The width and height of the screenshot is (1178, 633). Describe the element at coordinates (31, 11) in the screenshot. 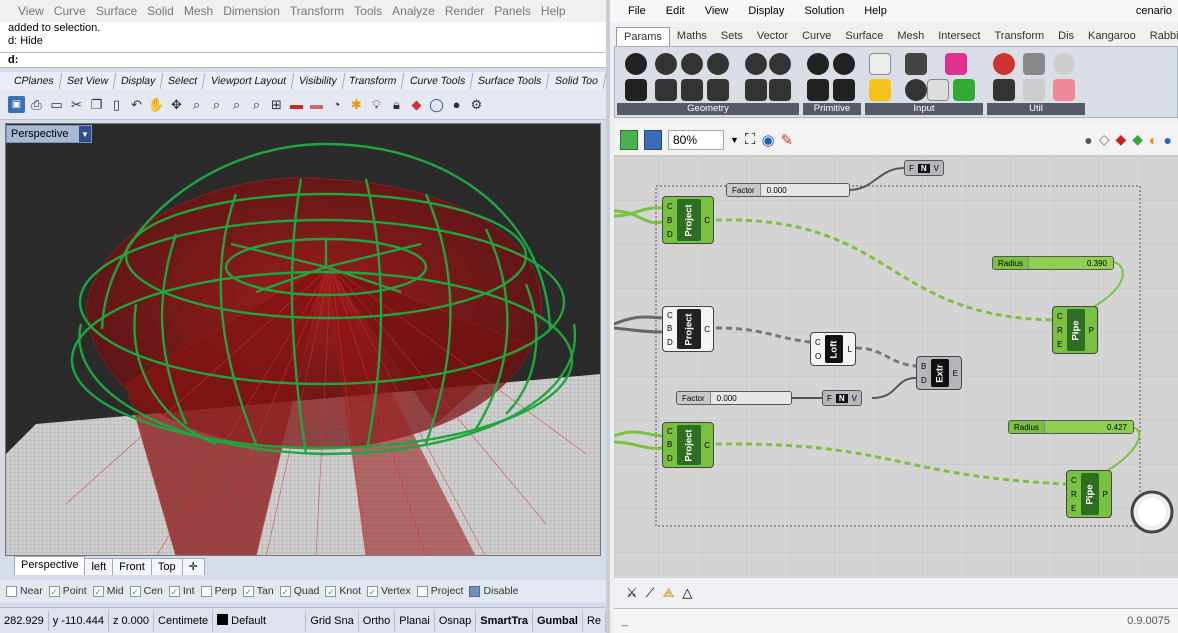

I see `rhino-menu-item: View` at that location.